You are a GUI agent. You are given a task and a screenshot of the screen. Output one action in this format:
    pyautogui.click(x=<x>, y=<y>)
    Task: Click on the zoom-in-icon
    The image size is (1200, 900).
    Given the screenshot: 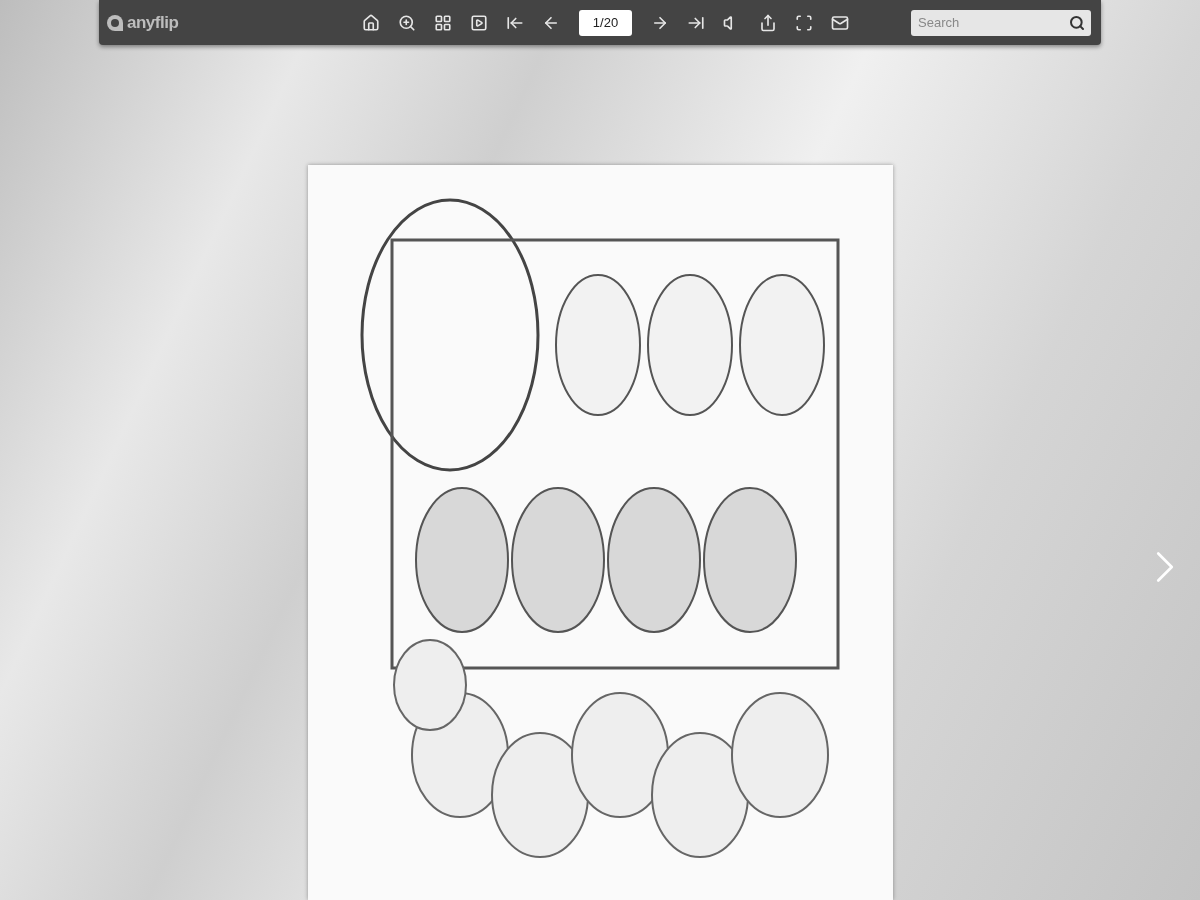 What is the action you would take?
    pyautogui.click(x=407, y=22)
    